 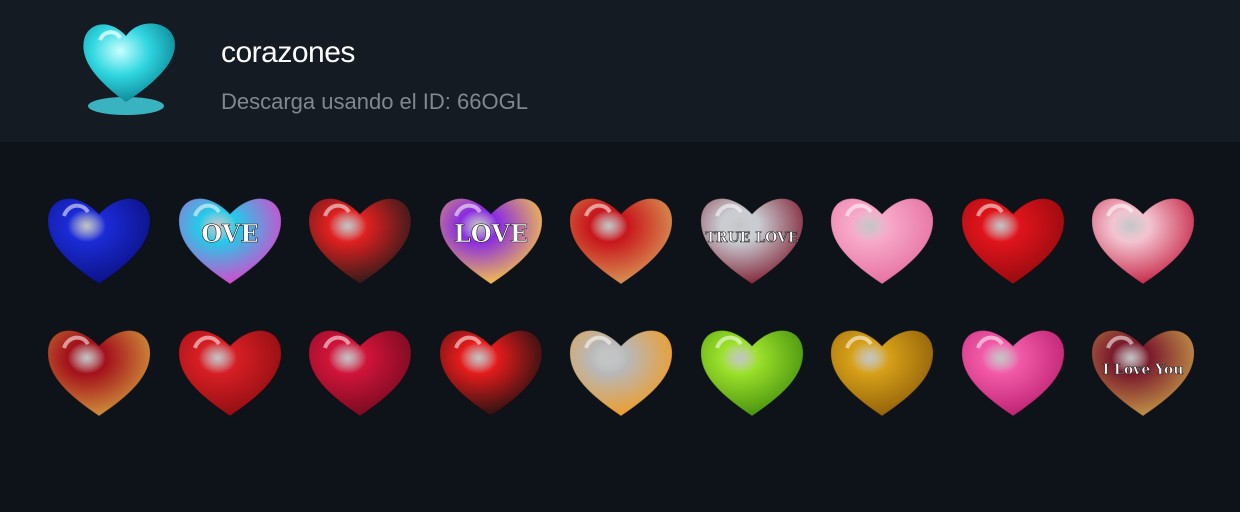 I want to click on sticker-blue-glass-heart, so click(x=99, y=238).